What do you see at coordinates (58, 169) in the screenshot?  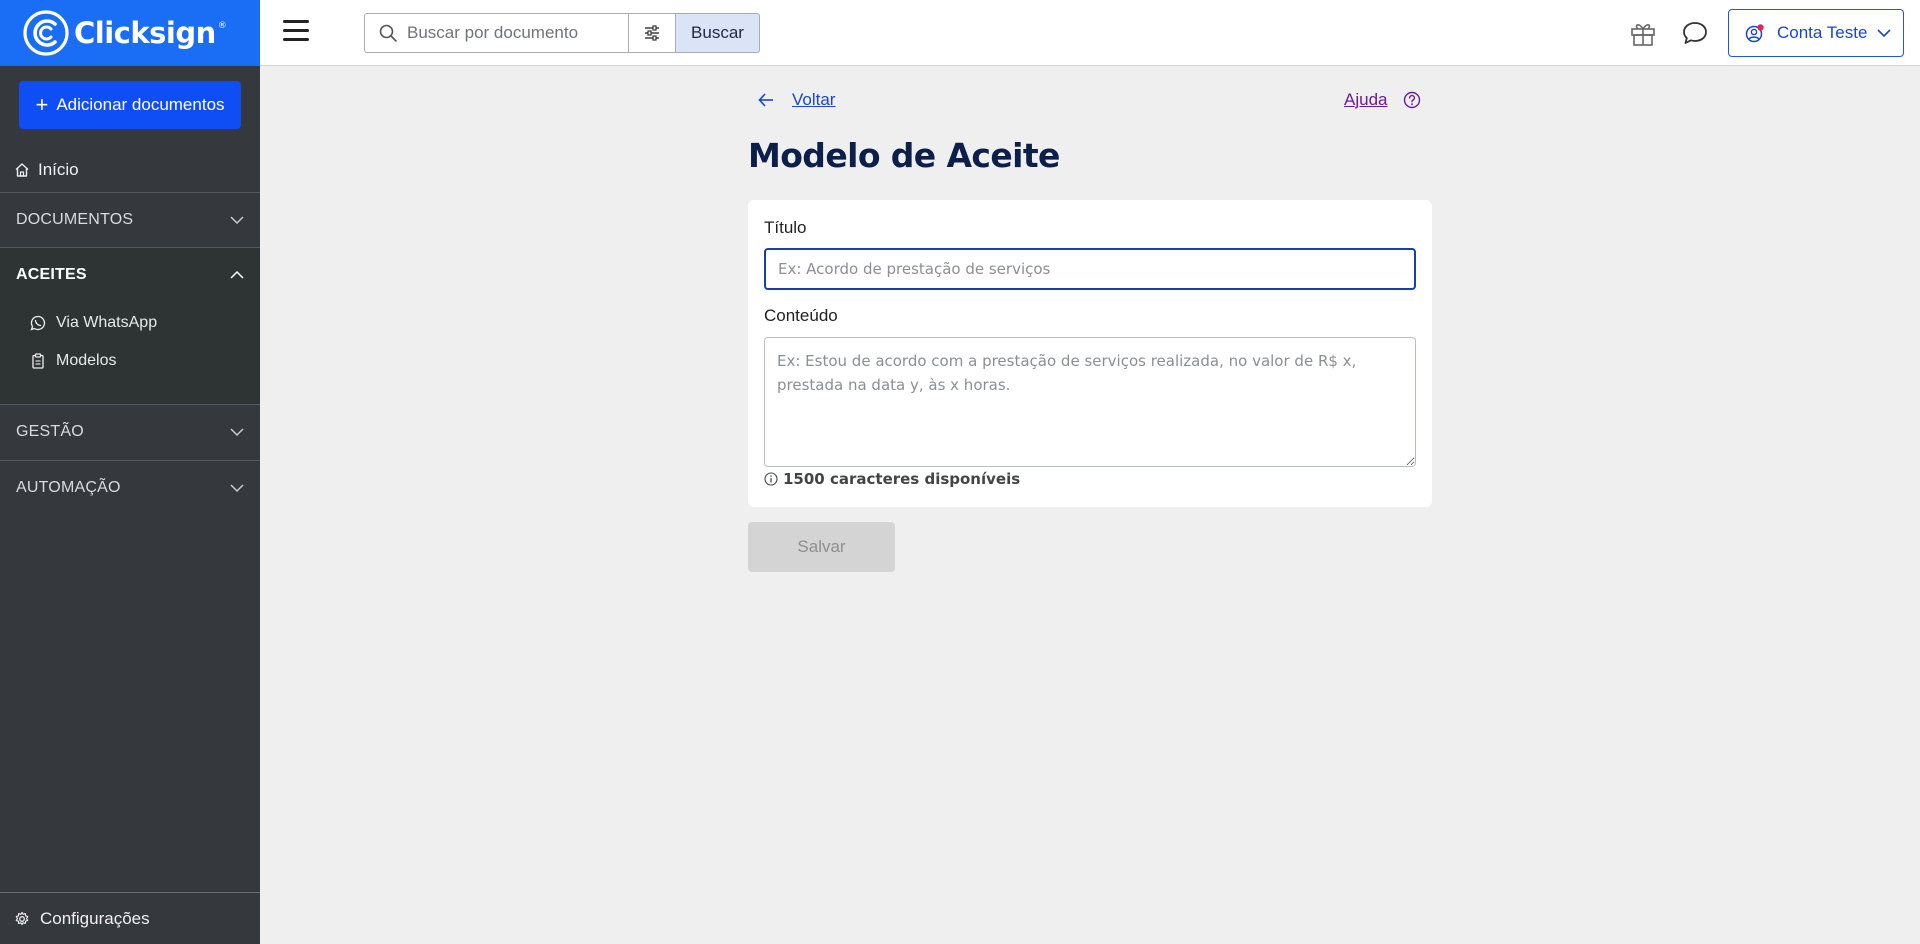 I see `sidebar-item-label: Início` at bounding box center [58, 169].